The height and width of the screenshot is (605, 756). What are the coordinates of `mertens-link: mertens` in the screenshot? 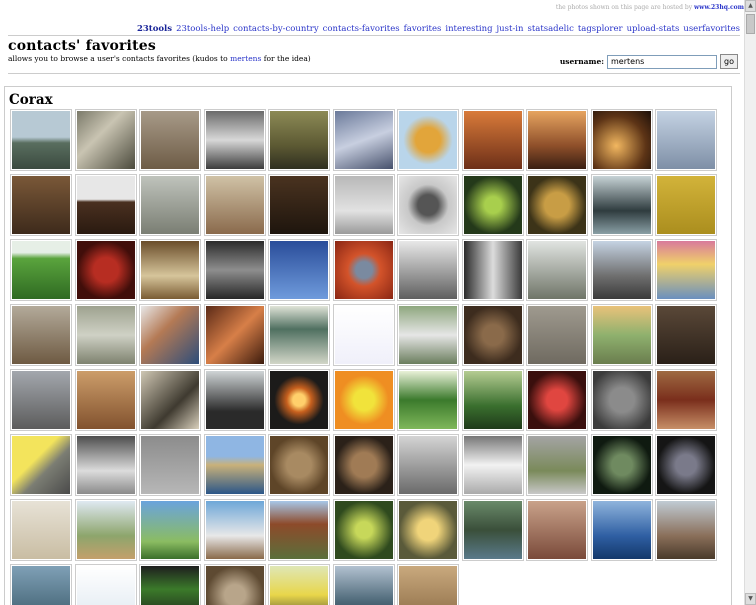 It's located at (245, 58).